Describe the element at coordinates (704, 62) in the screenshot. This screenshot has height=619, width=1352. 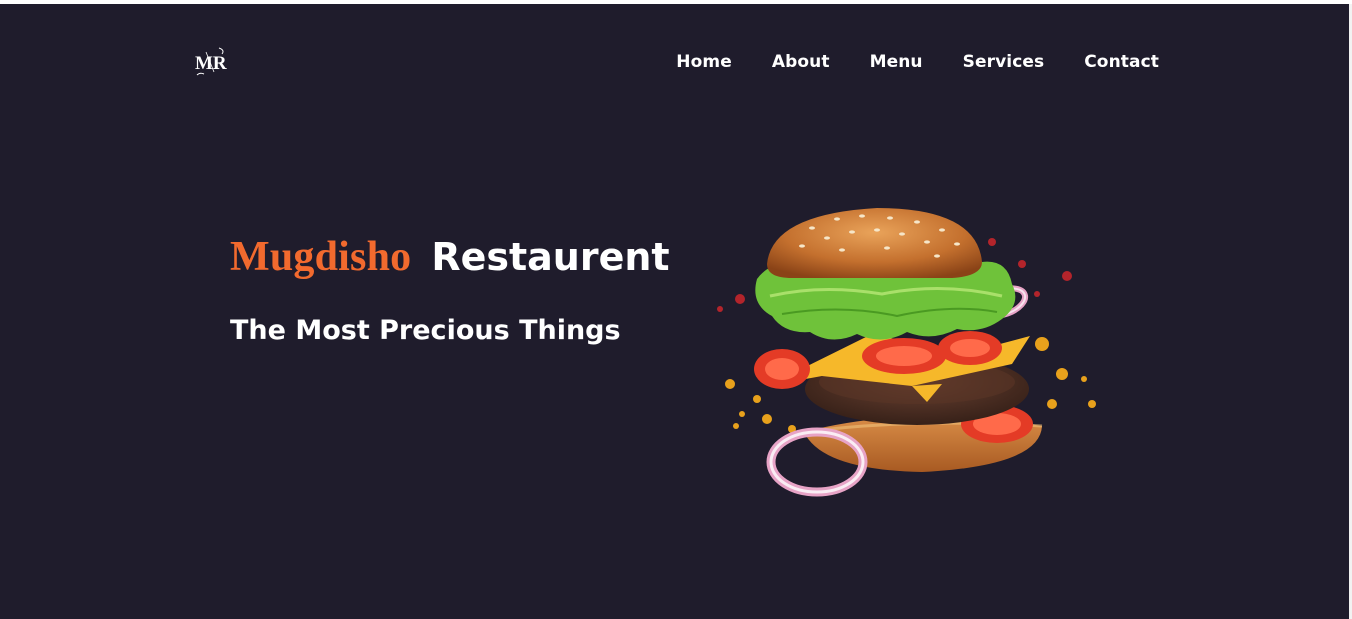
I see `nav-home: Home` at that location.